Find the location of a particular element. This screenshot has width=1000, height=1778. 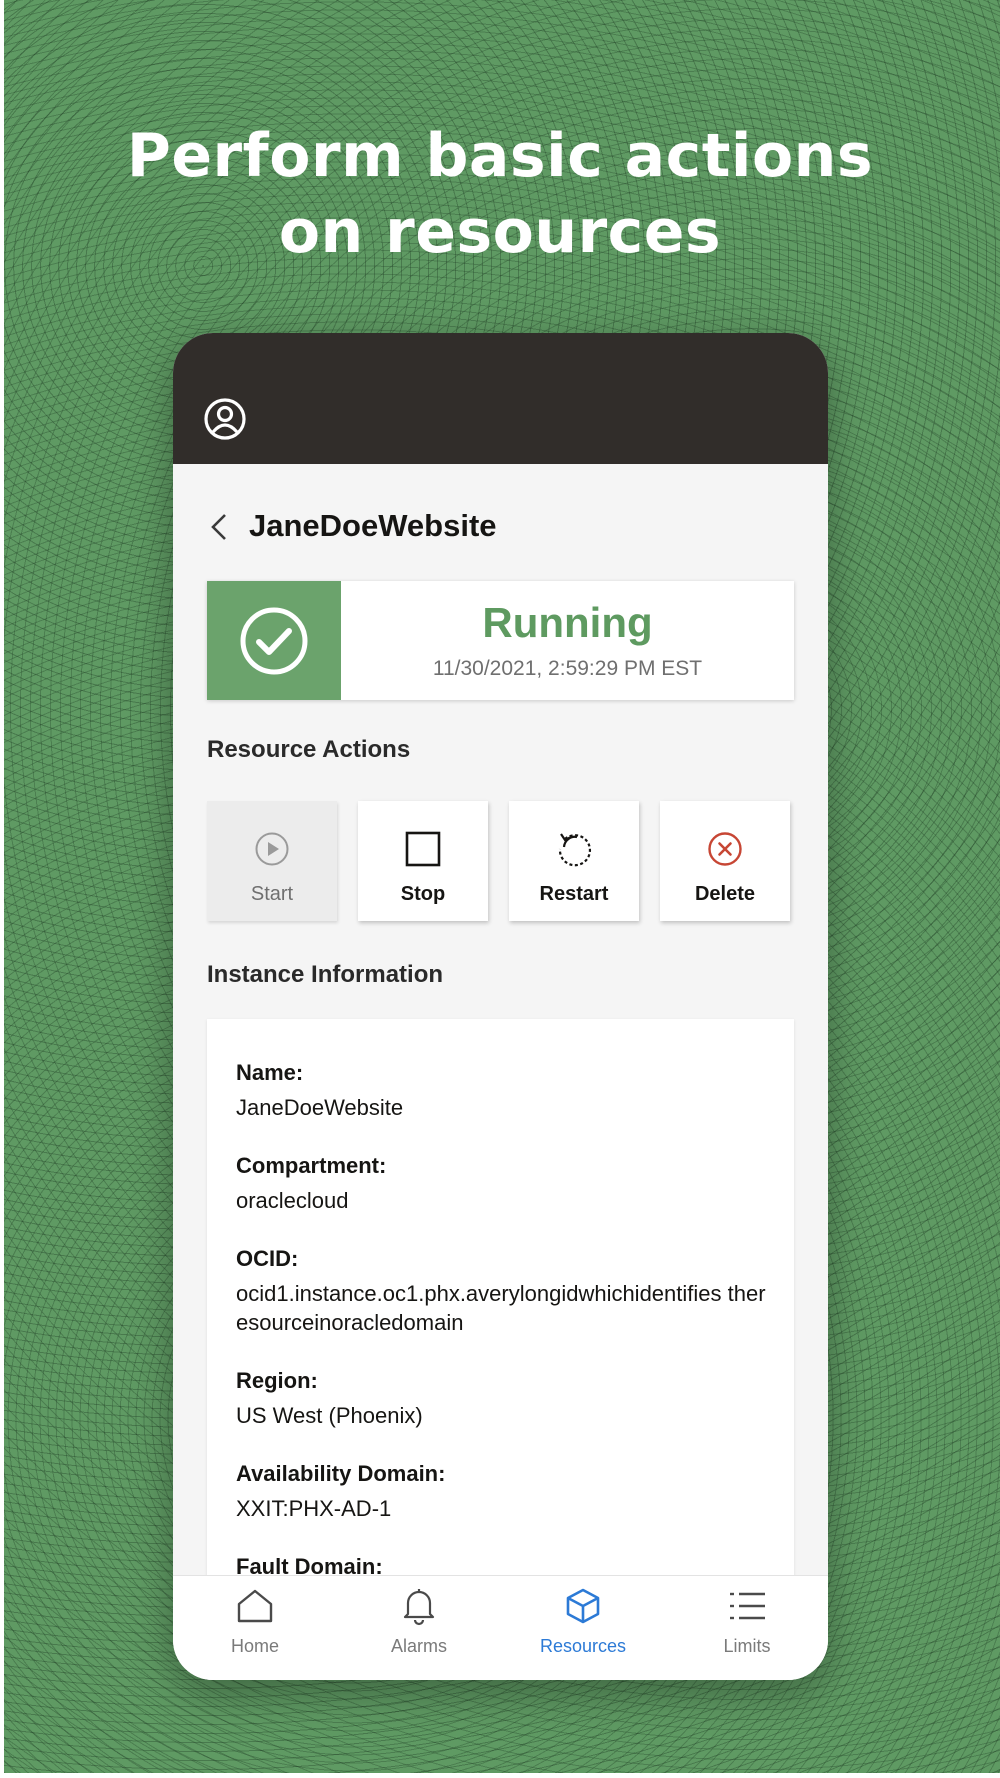

status-icon-box is located at coordinates (274, 640).